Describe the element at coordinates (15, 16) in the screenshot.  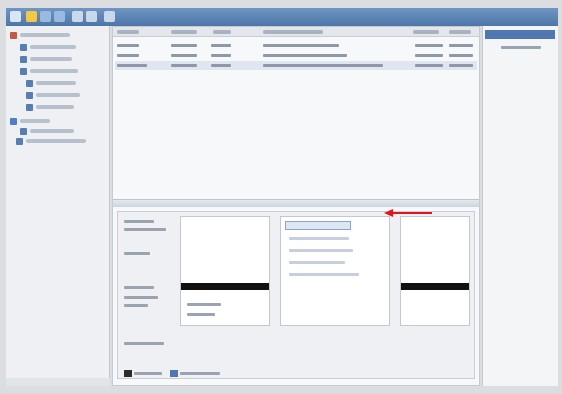
I see `app-icon` at that location.